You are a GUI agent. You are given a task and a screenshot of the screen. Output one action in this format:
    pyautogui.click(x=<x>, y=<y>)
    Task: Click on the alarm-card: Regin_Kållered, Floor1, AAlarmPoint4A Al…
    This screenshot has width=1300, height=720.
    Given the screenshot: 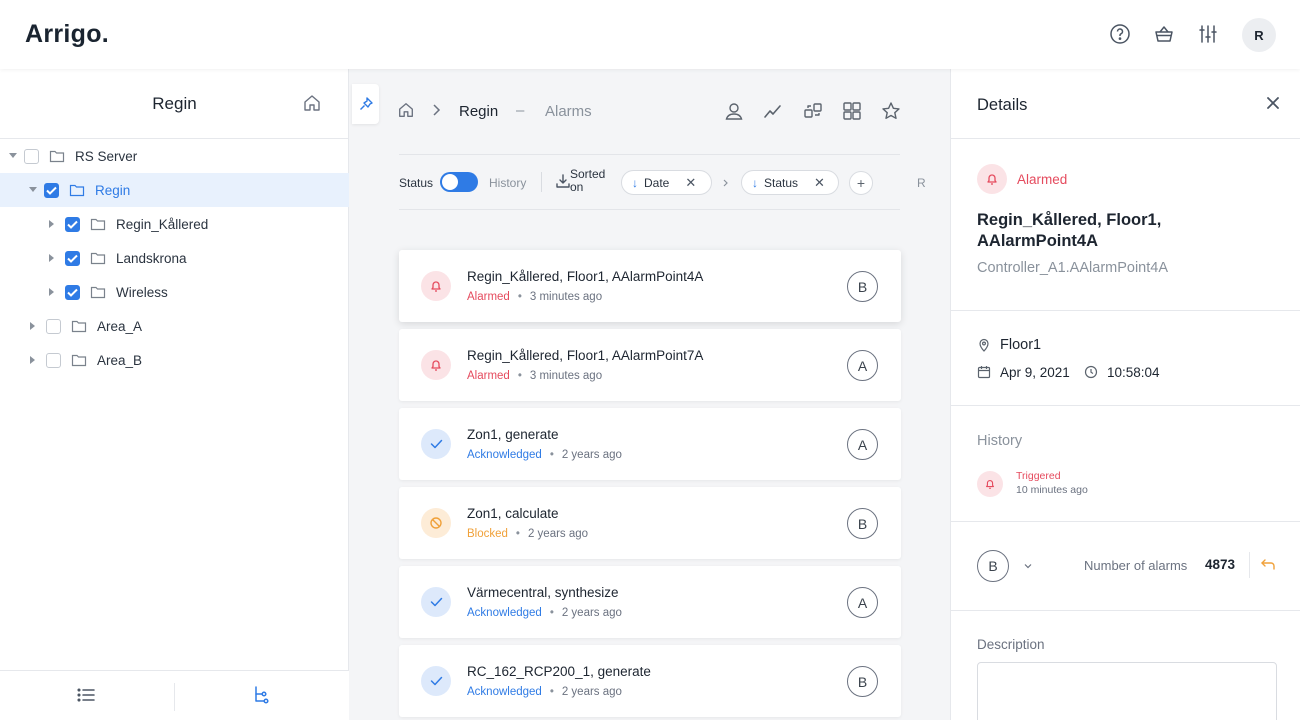 What is the action you would take?
    pyautogui.click(x=650, y=286)
    